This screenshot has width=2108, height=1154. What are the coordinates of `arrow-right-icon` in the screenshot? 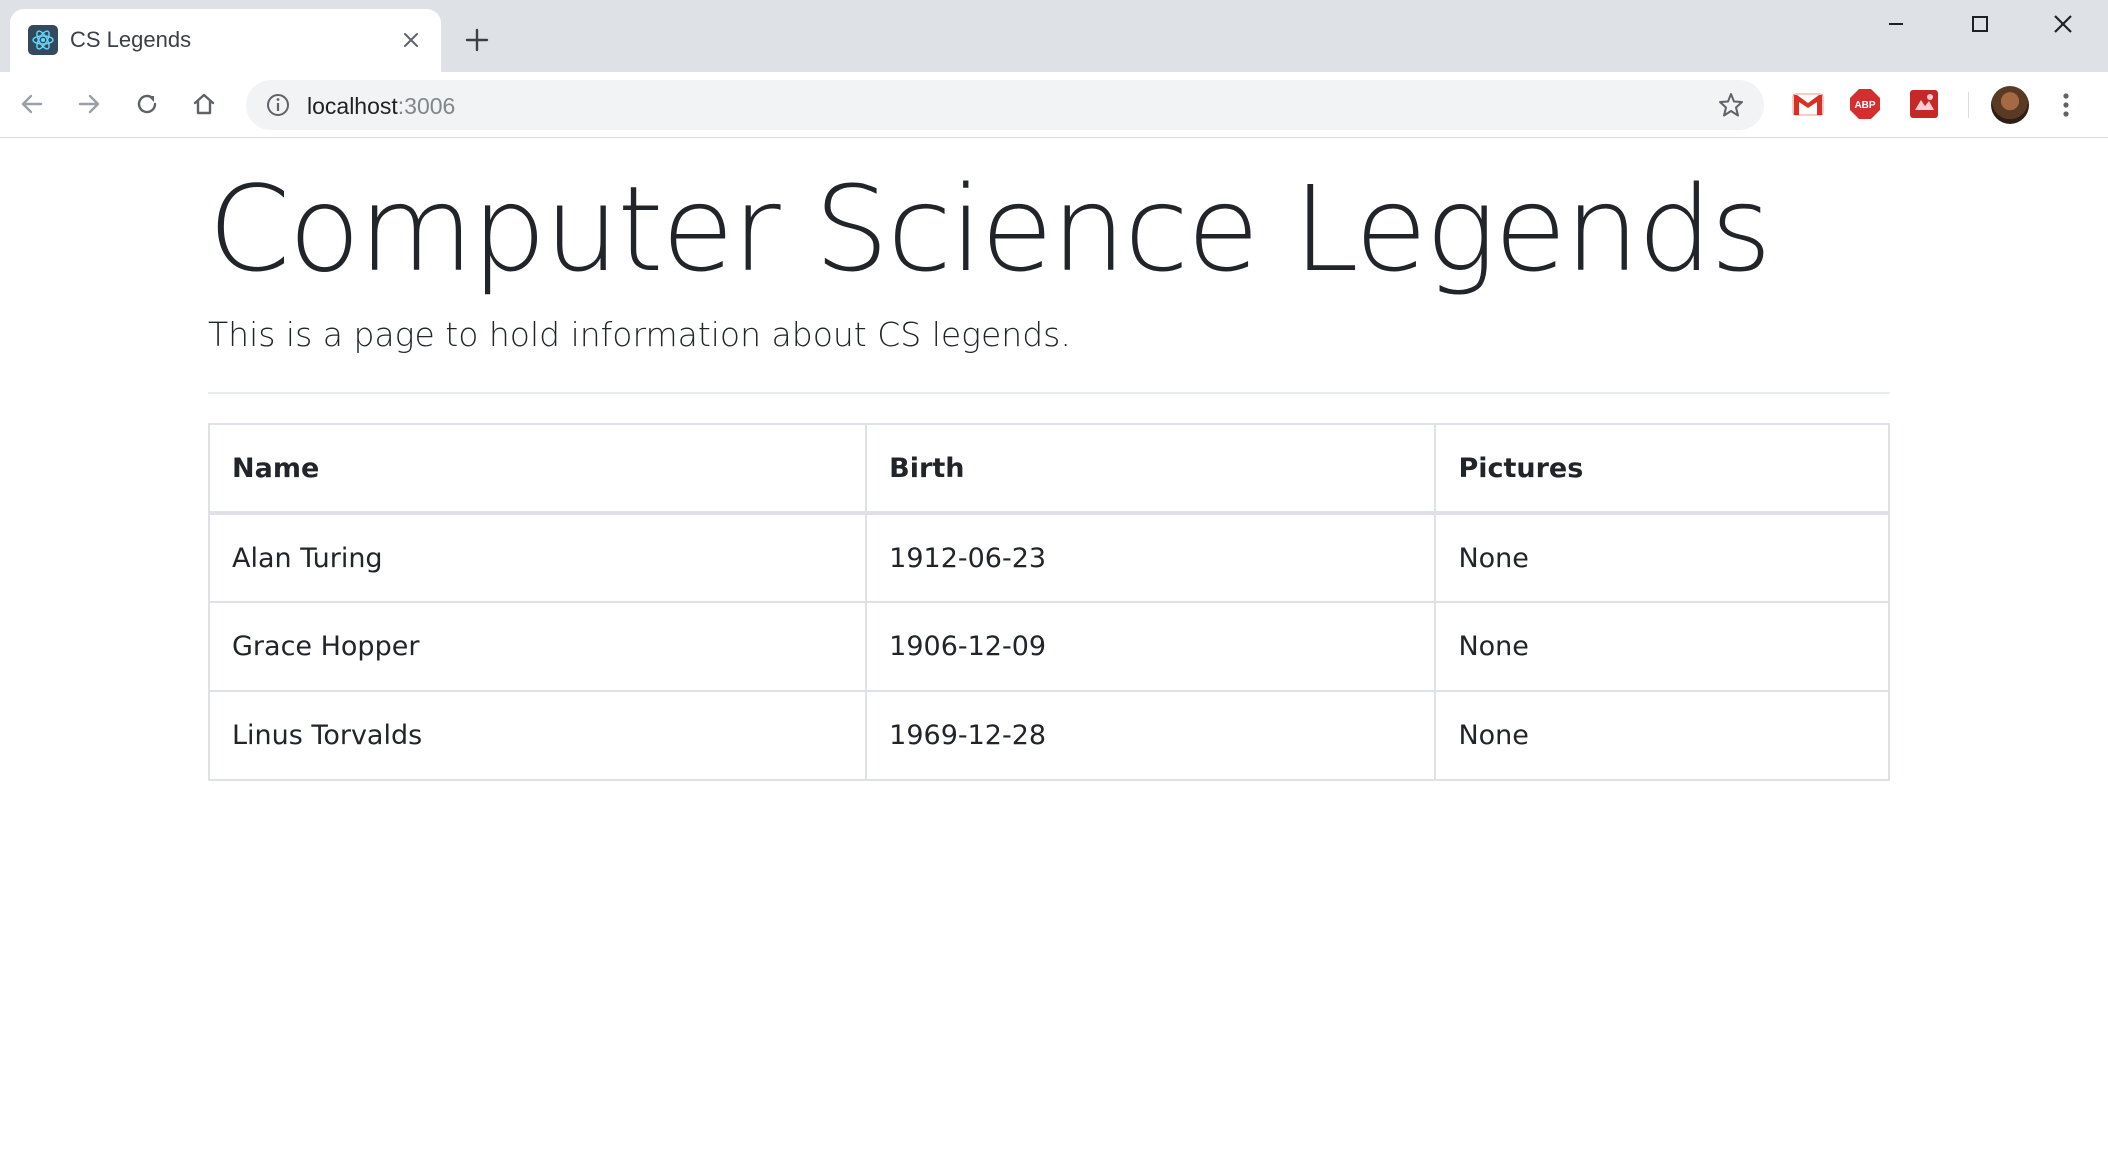 It's located at (89, 104).